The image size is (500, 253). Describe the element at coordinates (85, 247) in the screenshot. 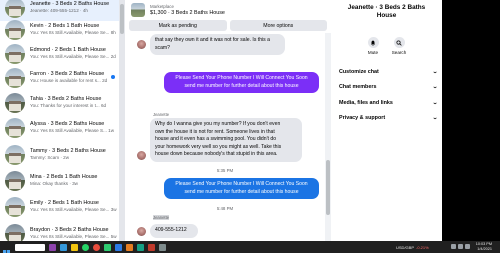

I see `whatsapp-icon` at that location.